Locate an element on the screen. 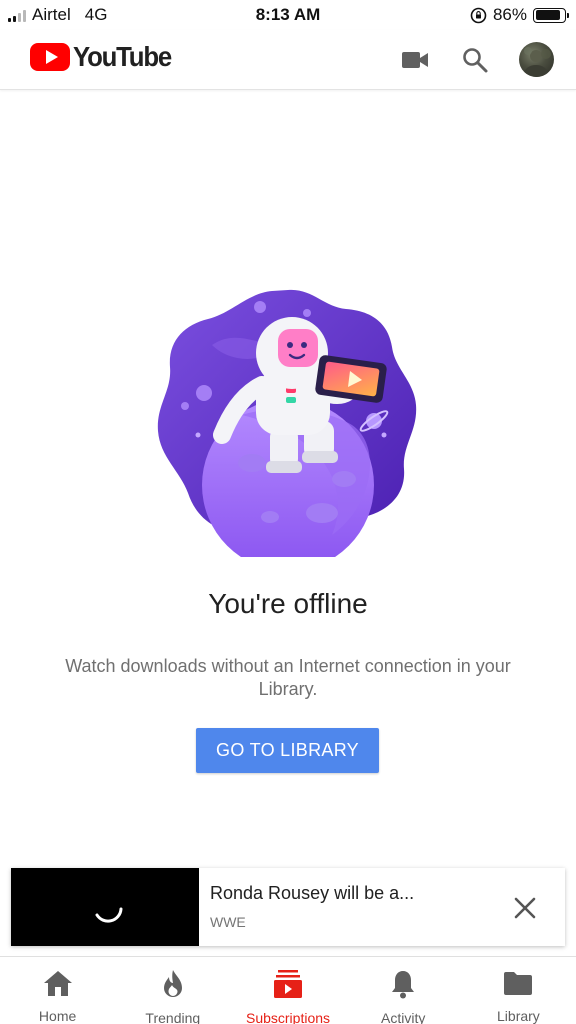 The height and width of the screenshot is (1024, 576). play-logo-icon is located at coordinates (50, 57).